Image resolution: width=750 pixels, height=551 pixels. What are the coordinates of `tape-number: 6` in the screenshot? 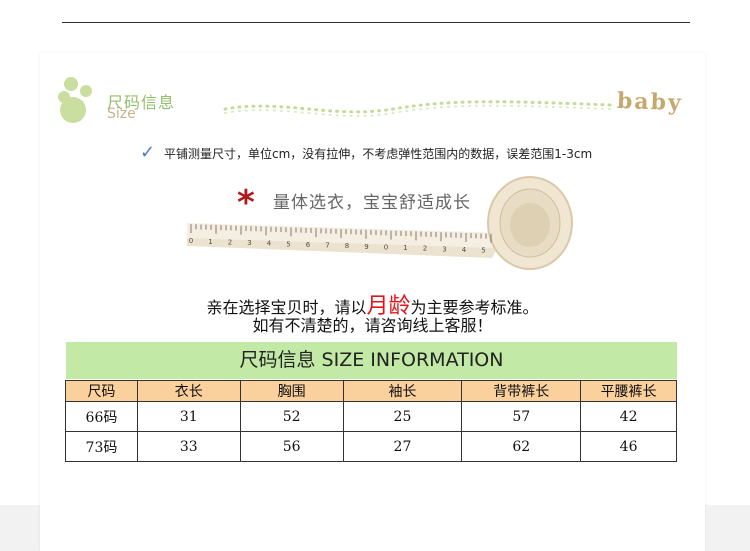 It's located at (308, 245).